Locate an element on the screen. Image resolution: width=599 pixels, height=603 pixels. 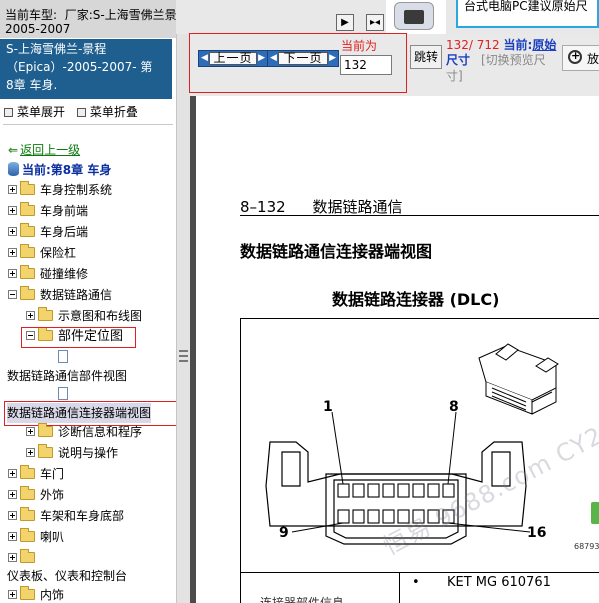
current-chapter: 当前:第8章 车身 is located at coordinates (59, 170).